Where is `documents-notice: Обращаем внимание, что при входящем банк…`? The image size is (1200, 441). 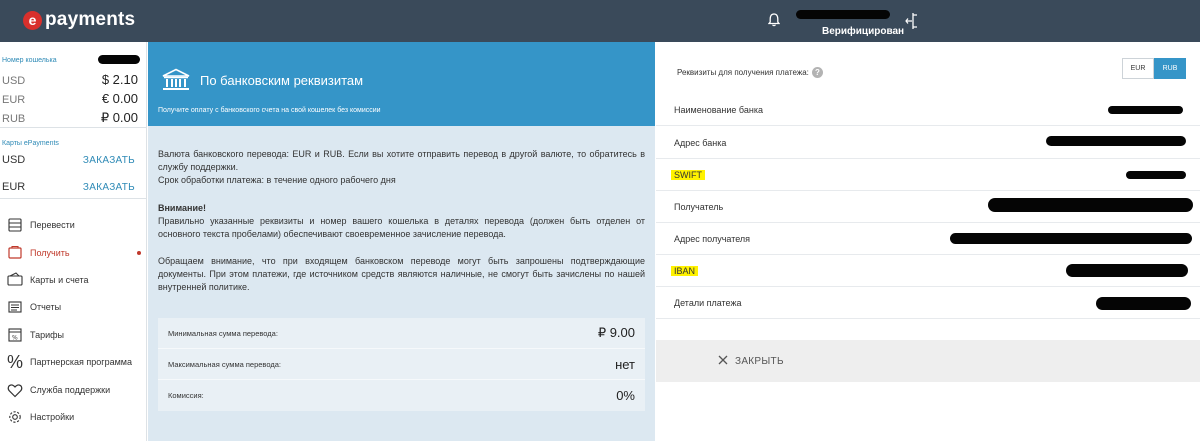
documents-notice: Обращаем внимание, что при входящем банк… is located at coordinates (401, 274).